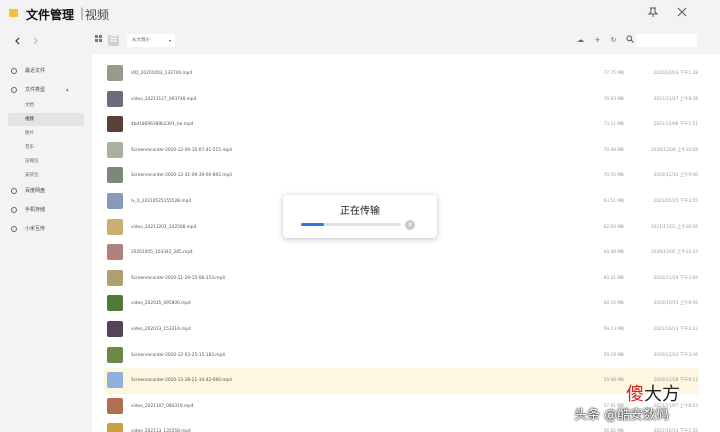  Describe the element at coordinates (14, 229) in the screenshot. I see `transfer-icon` at that location.